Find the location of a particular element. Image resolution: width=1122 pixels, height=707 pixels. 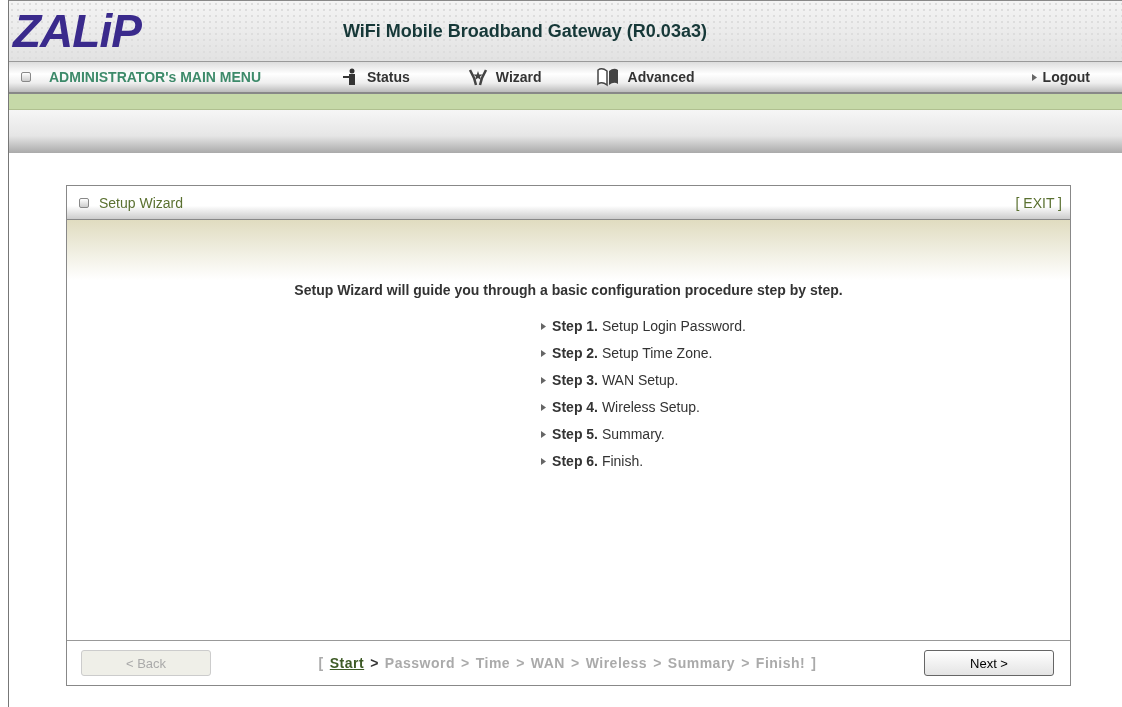

step-text: Step 2. Setup Time Zone. is located at coordinates (632, 353).